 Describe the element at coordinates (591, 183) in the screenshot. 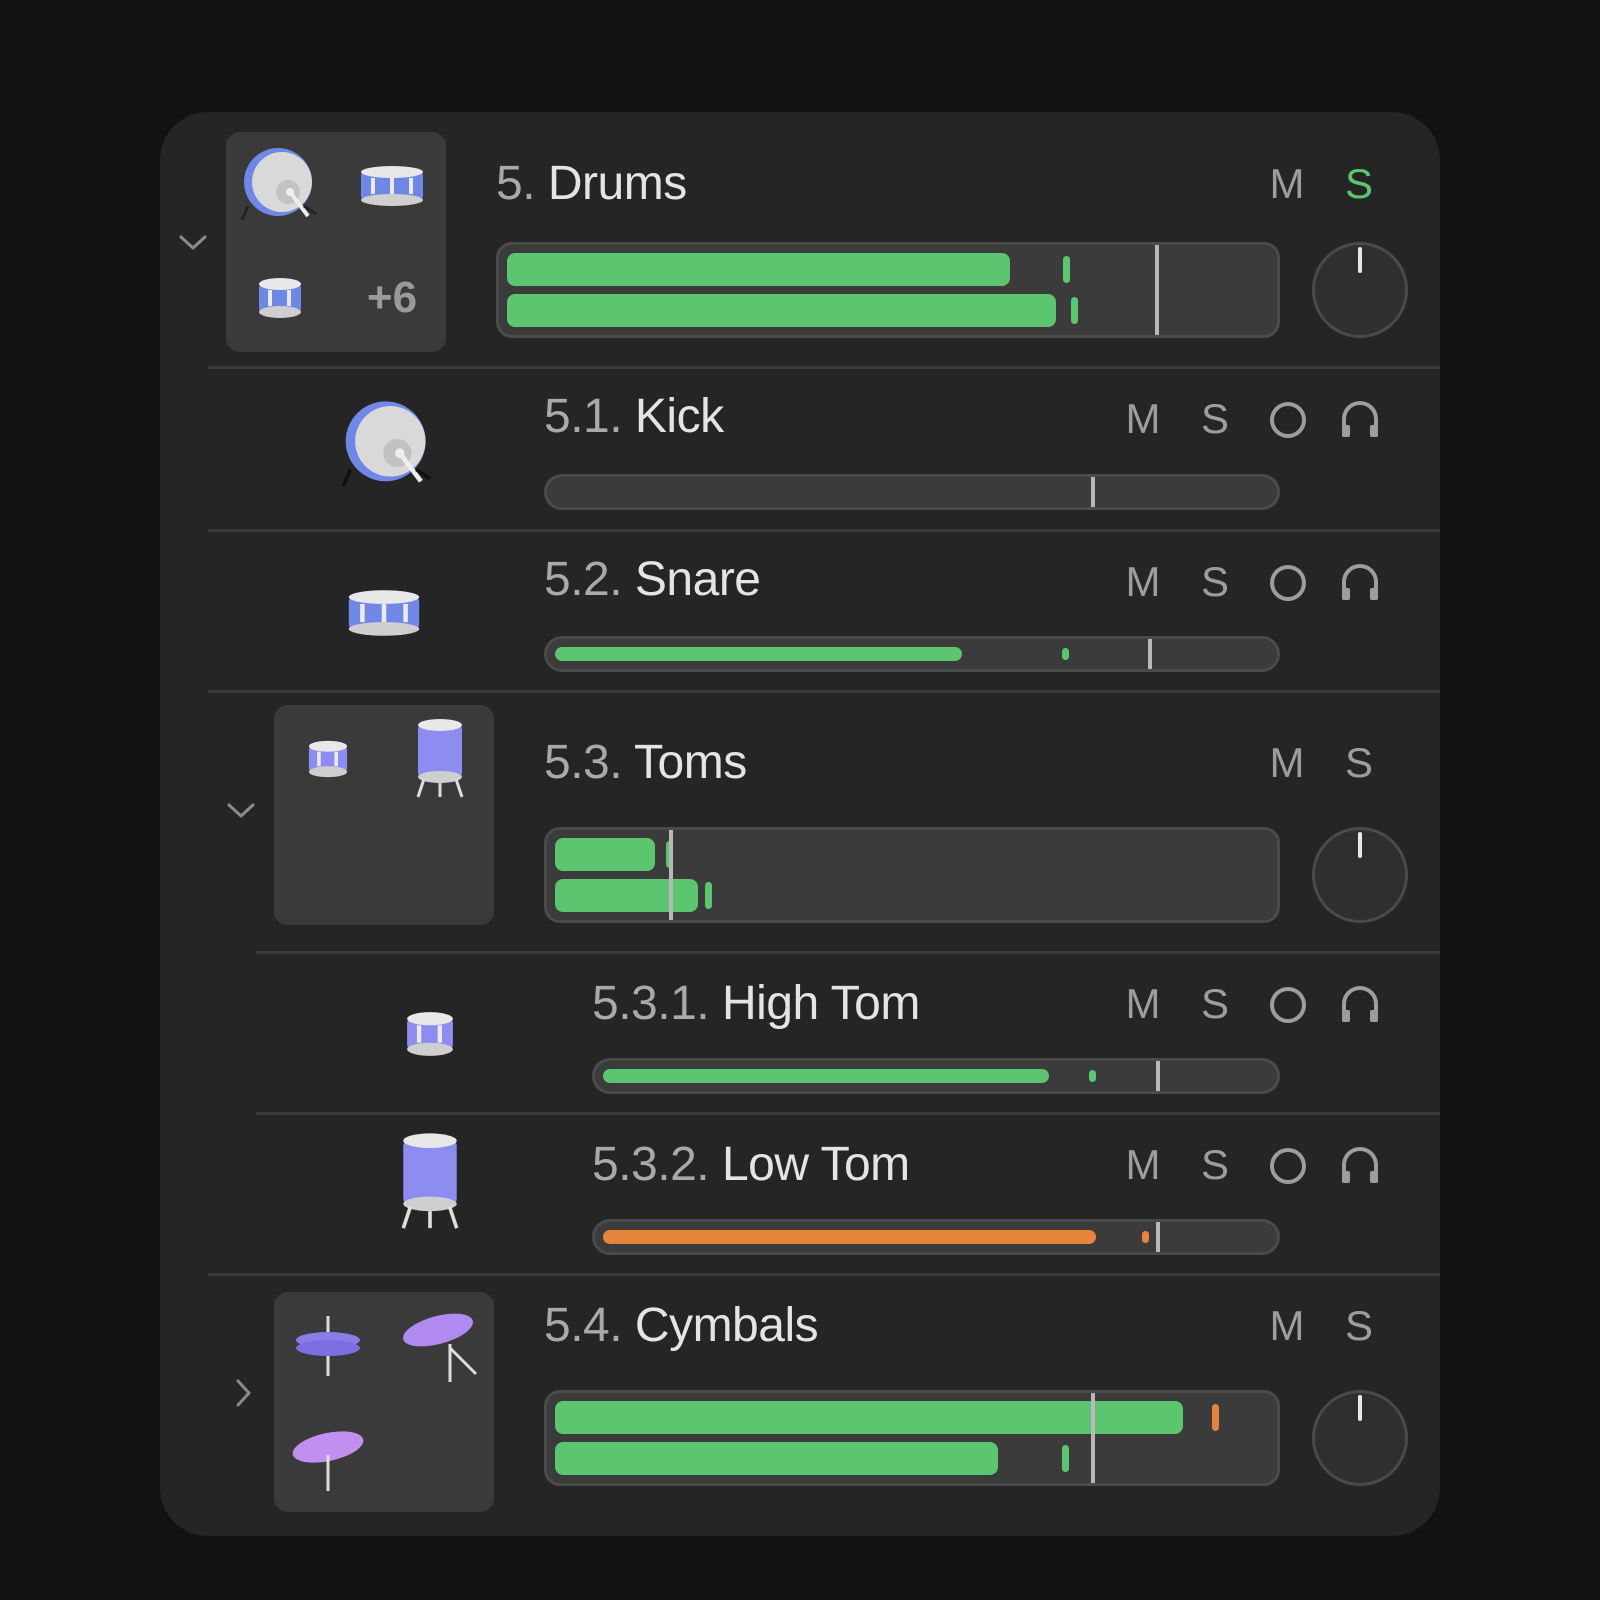

I see `track-title: 5. Drums` at that location.